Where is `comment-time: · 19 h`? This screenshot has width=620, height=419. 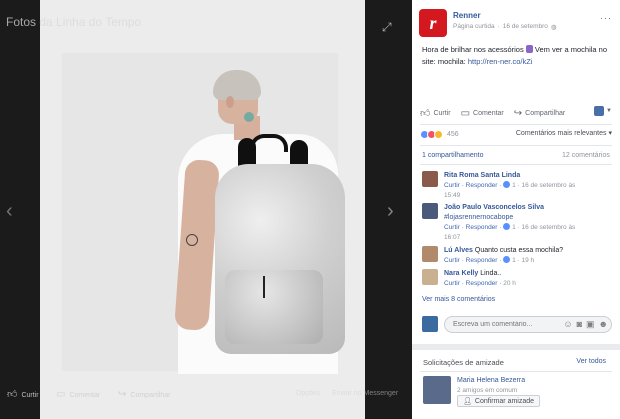 comment-time: · 19 h is located at coordinates (526, 260).